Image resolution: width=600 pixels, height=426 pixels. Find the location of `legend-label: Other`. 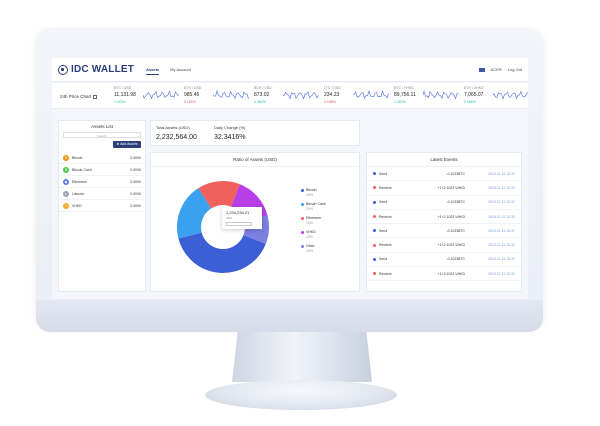

legend-label: Other is located at coordinates (310, 246).